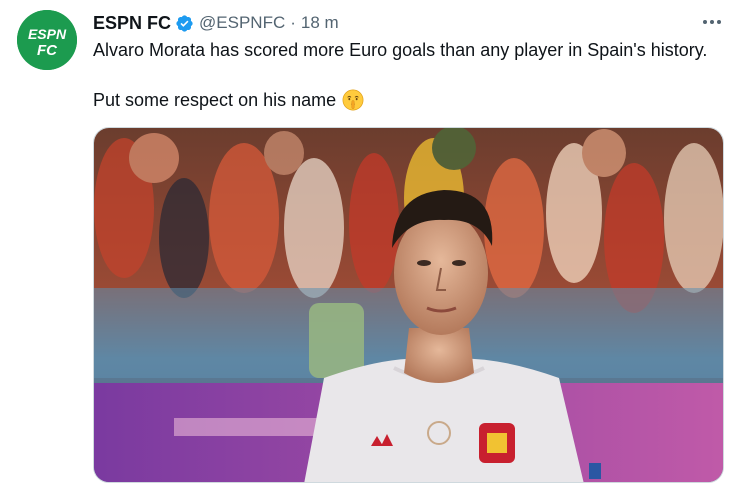 The width and height of the screenshot is (747, 493). I want to click on timestamp: 18 m, so click(320, 23).